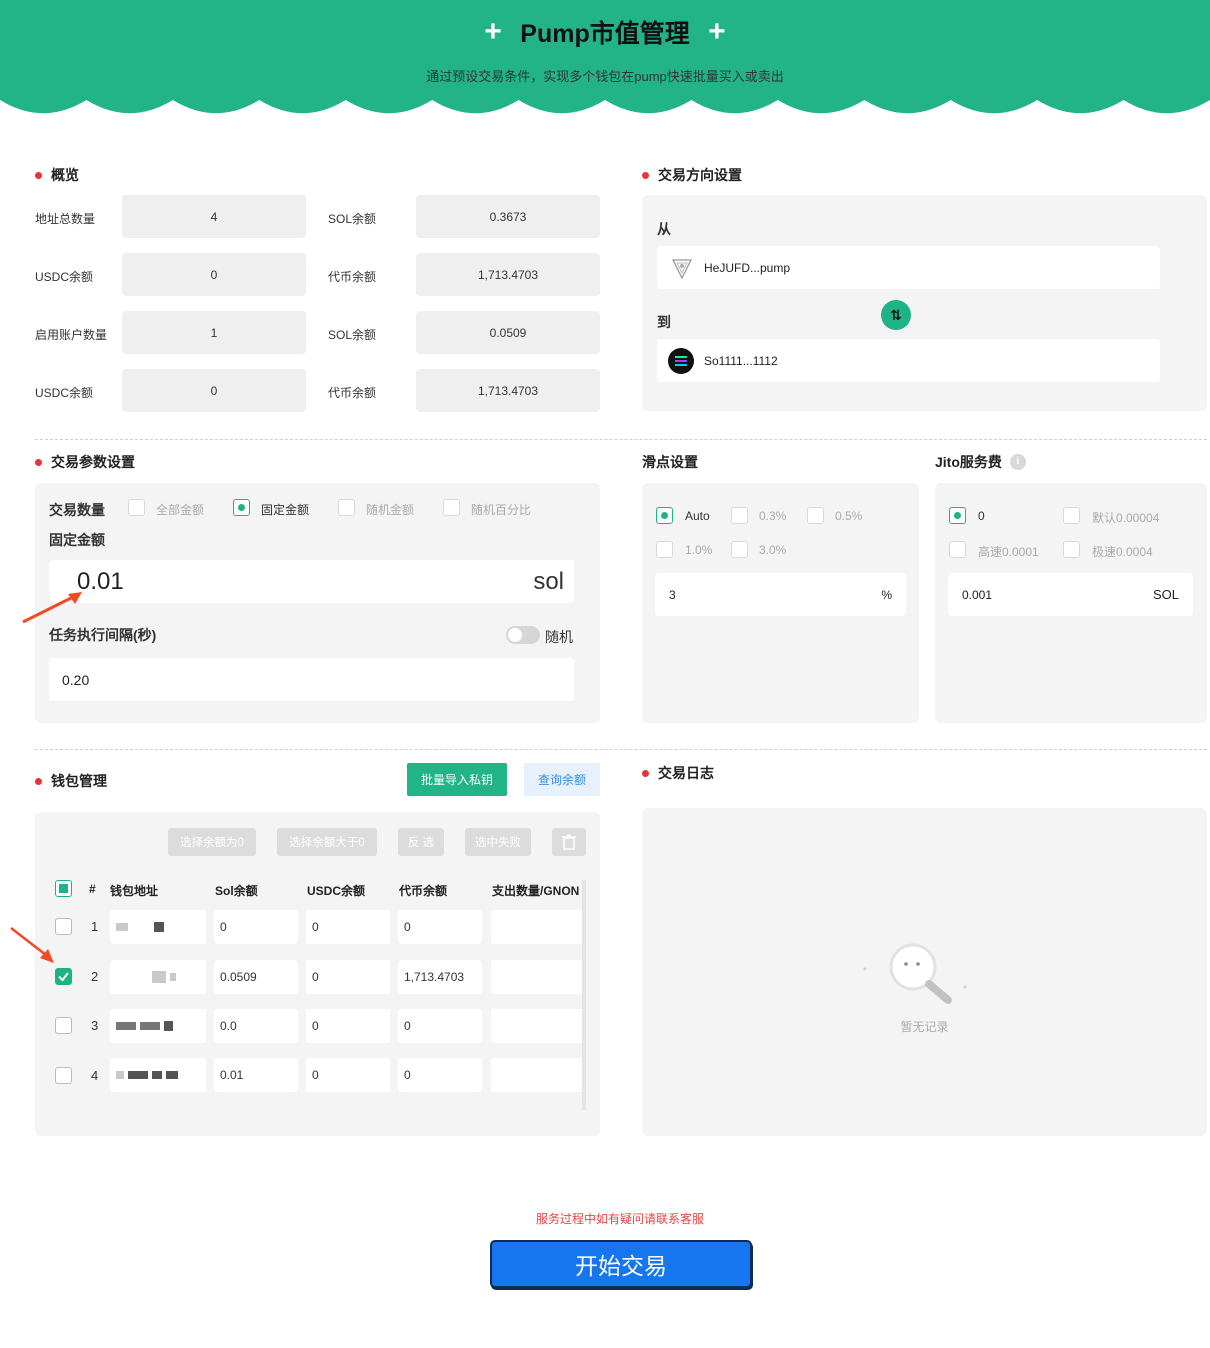 The height and width of the screenshot is (1348, 1210). What do you see at coordinates (103, 635) in the screenshot?
I see `interval-label: 任务执行间隔(秒)` at bounding box center [103, 635].